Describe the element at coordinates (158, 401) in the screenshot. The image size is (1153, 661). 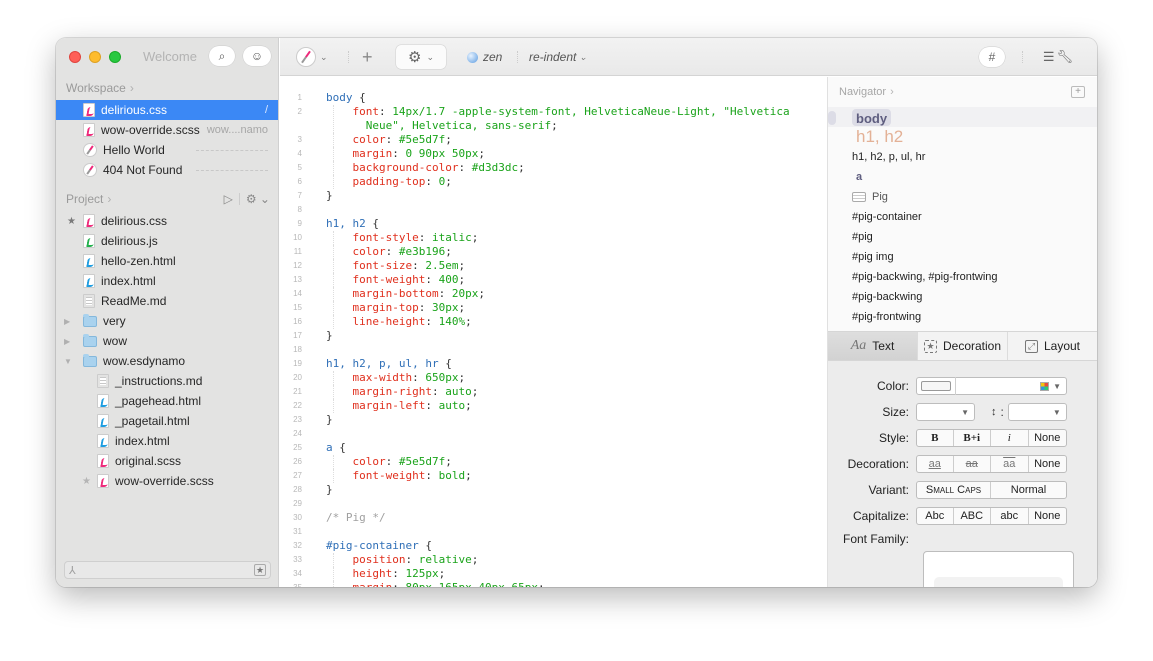
I see `item-label: _pagehead.html` at that location.